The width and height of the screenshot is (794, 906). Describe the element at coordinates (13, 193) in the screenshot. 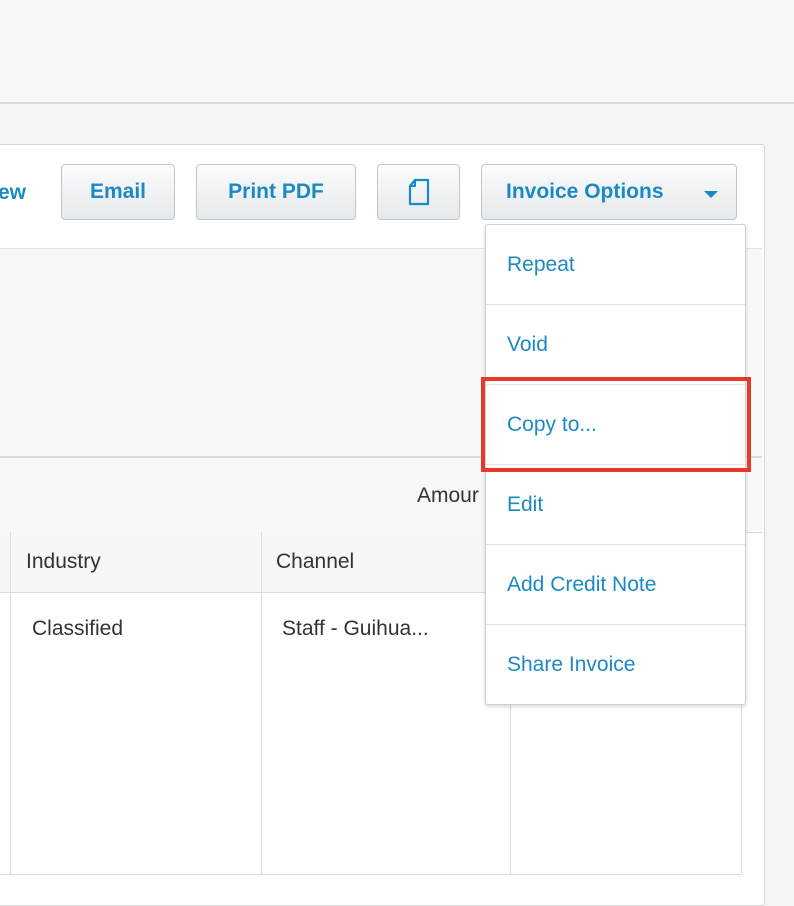

I see `view-link: ew` at that location.